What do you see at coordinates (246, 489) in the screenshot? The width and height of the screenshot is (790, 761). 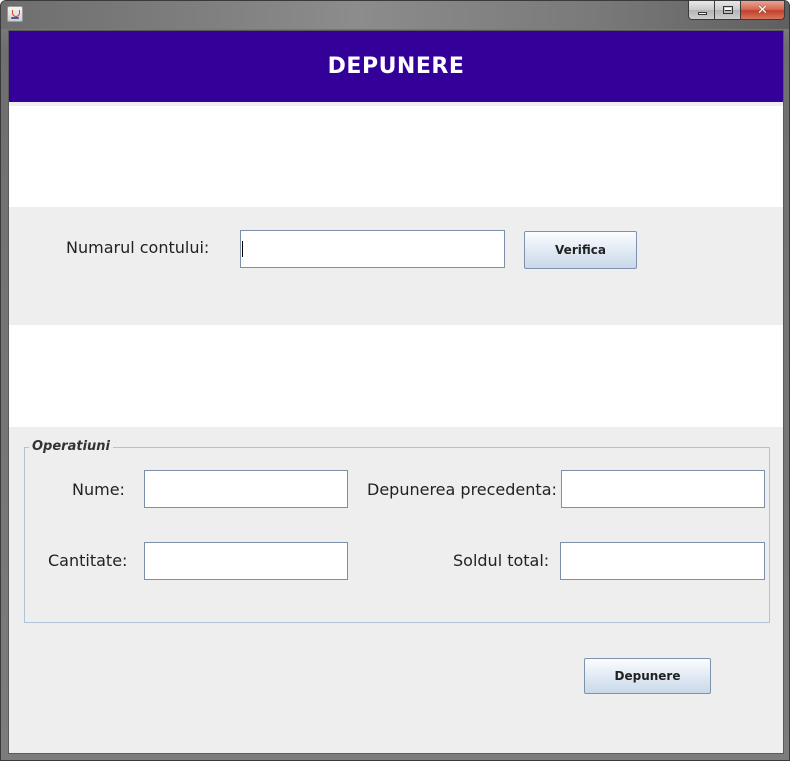 I see `name-input` at bounding box center [246, 489].